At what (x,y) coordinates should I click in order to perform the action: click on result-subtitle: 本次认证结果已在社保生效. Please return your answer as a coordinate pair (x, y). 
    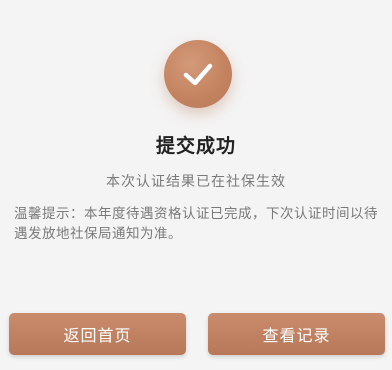
    Looking at the image, I should click on (196, 182).